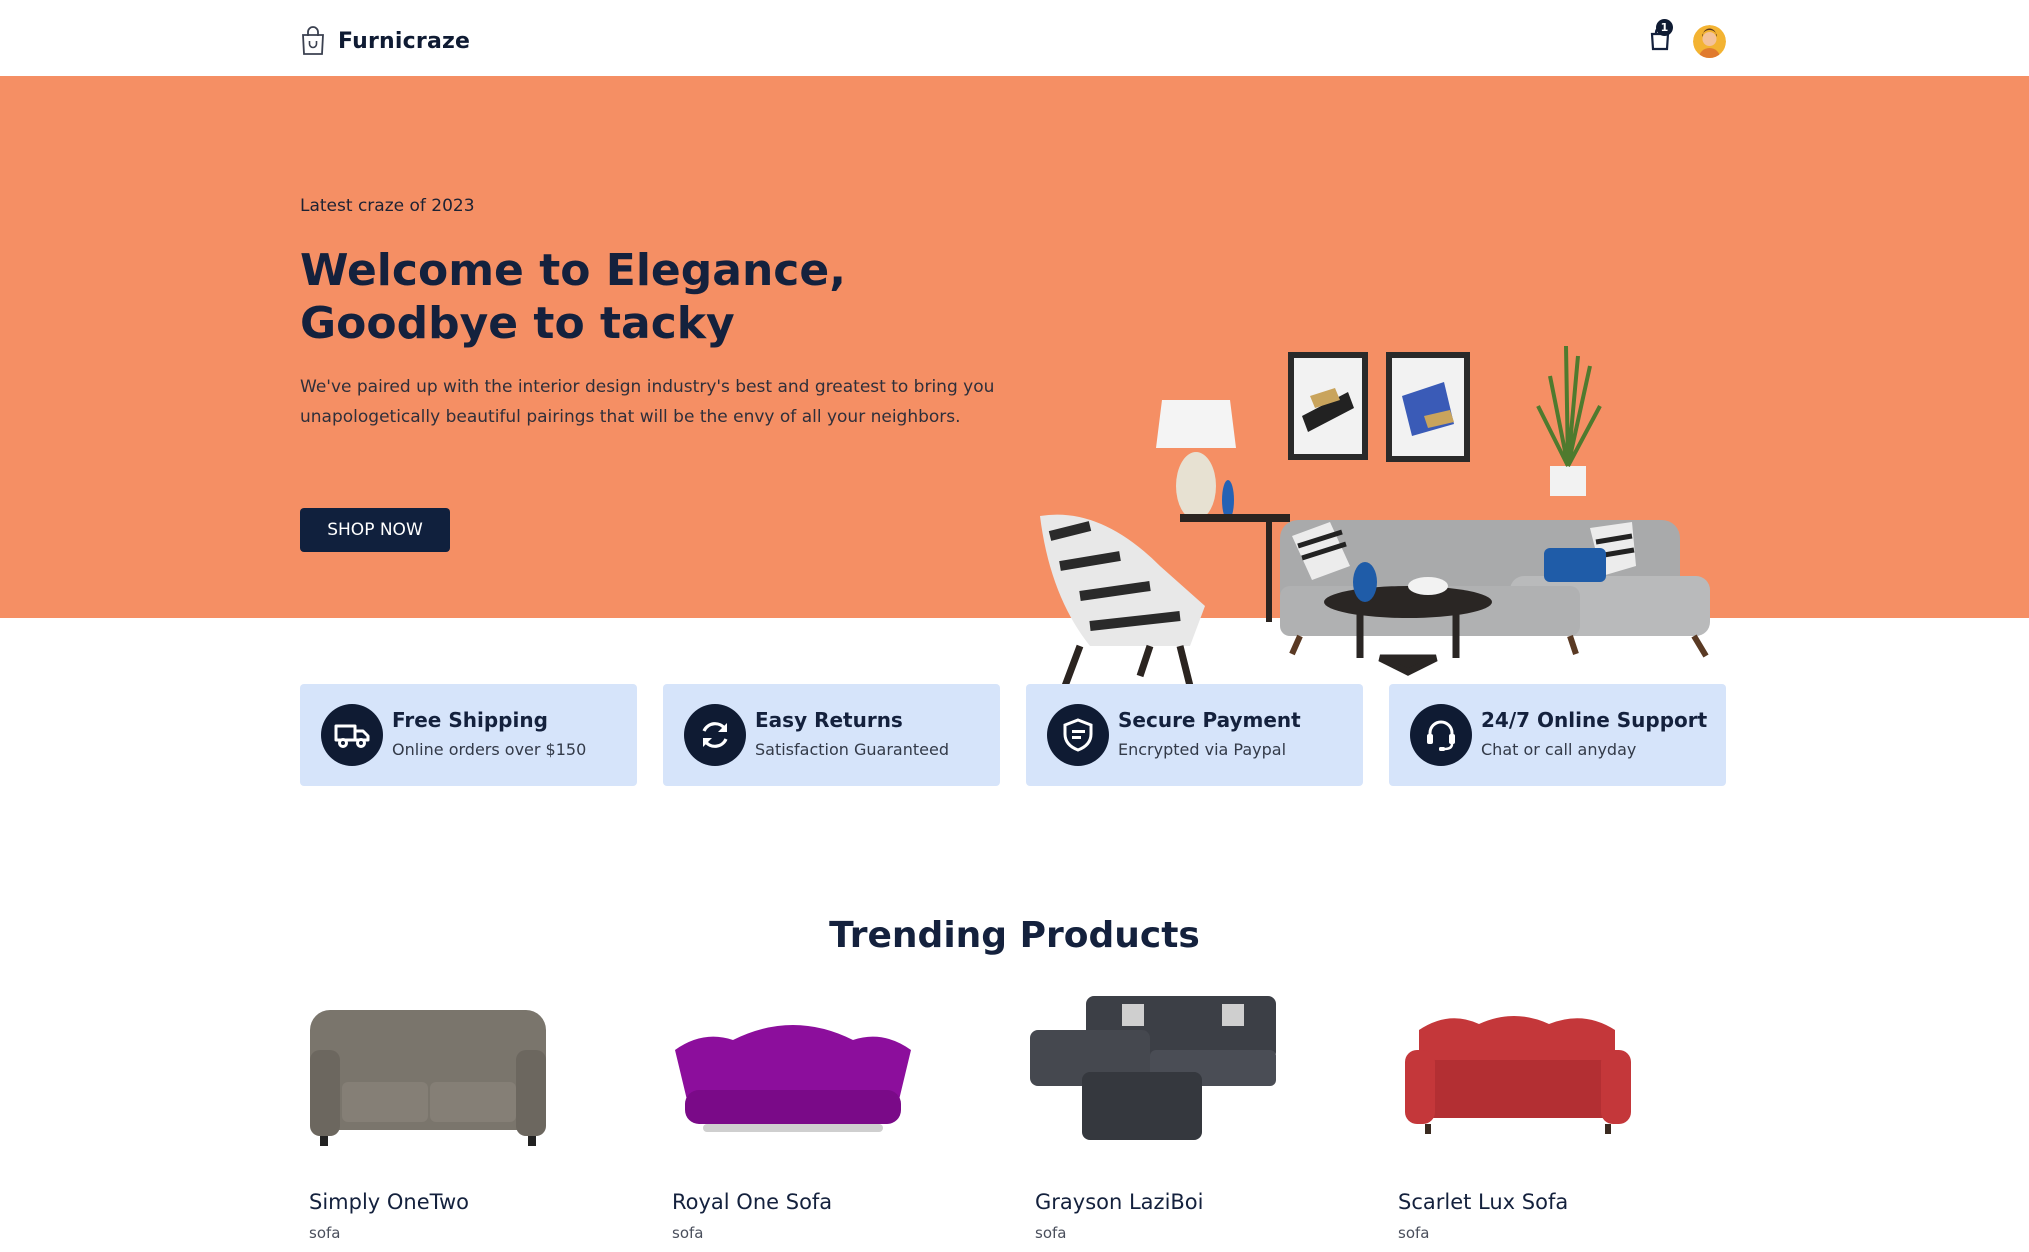 The image size is (2029, 1252). Describe the element at coordinates (1559, 749) in the screenshot. I see `feature-subtitle: Chat or call anyday` at that location.